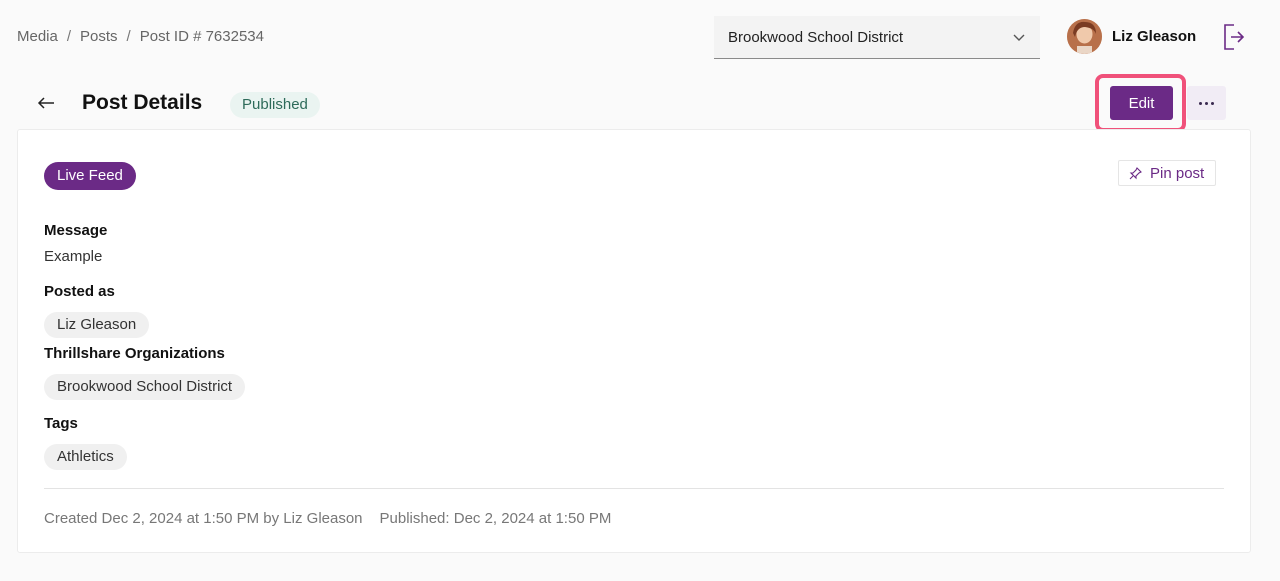 The height and width of the screenshot is (581, 1280). I want to click on pin-icon, so click(1135, 172).